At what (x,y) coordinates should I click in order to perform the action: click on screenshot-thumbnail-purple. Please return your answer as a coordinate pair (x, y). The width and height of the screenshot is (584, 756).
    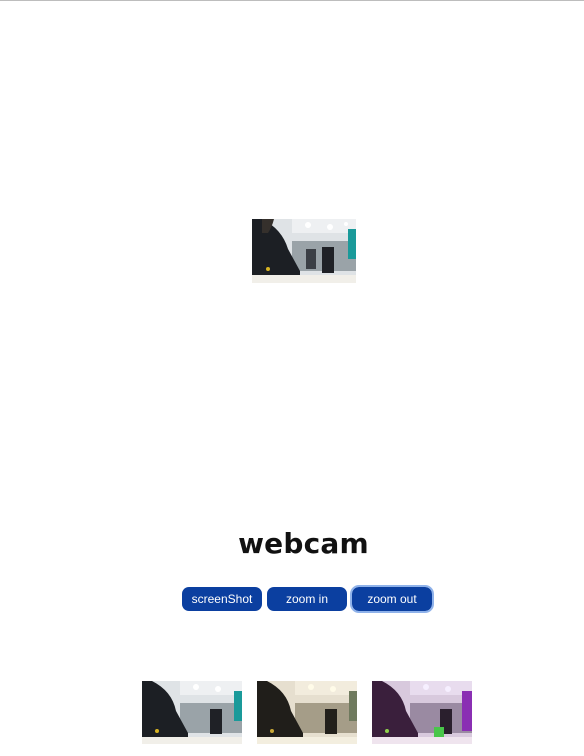
    Looking at the image, I should click on (422, 712).